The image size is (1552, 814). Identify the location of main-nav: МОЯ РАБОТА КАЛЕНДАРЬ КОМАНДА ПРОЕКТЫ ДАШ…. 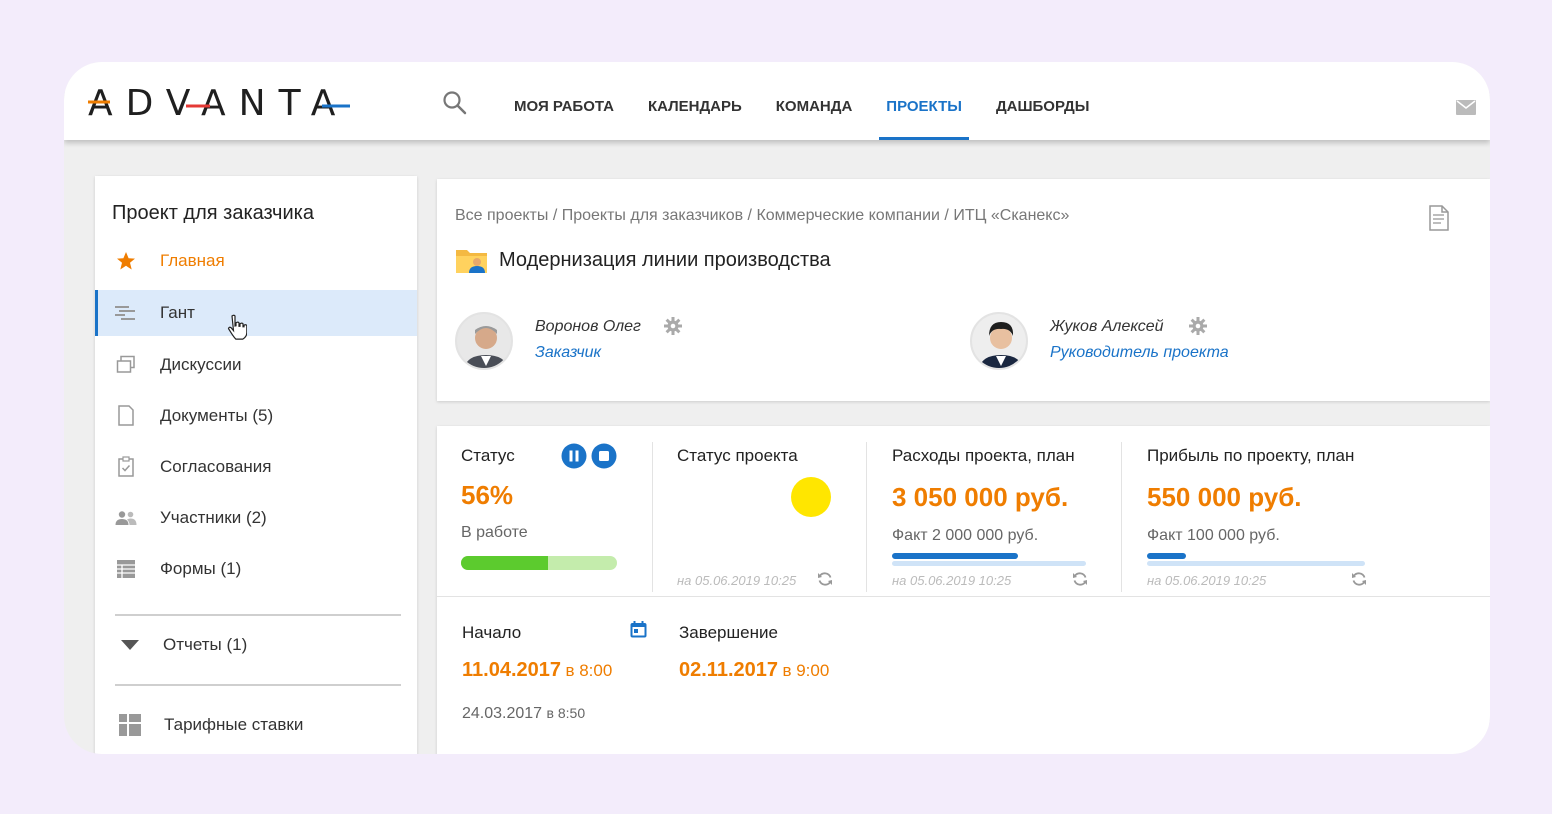
(818, 101).